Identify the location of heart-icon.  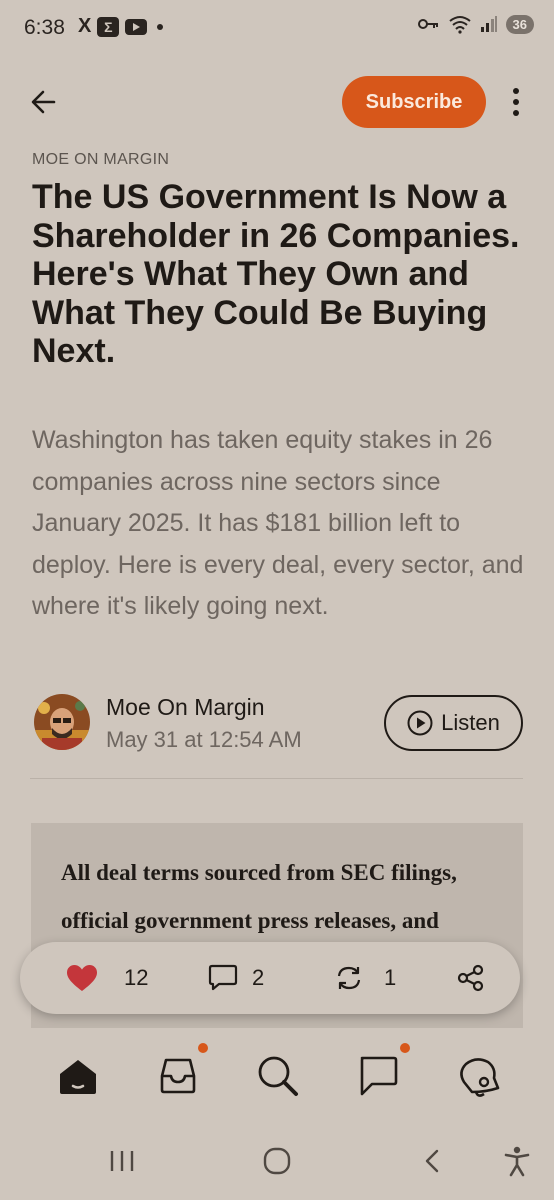
(82, 978).